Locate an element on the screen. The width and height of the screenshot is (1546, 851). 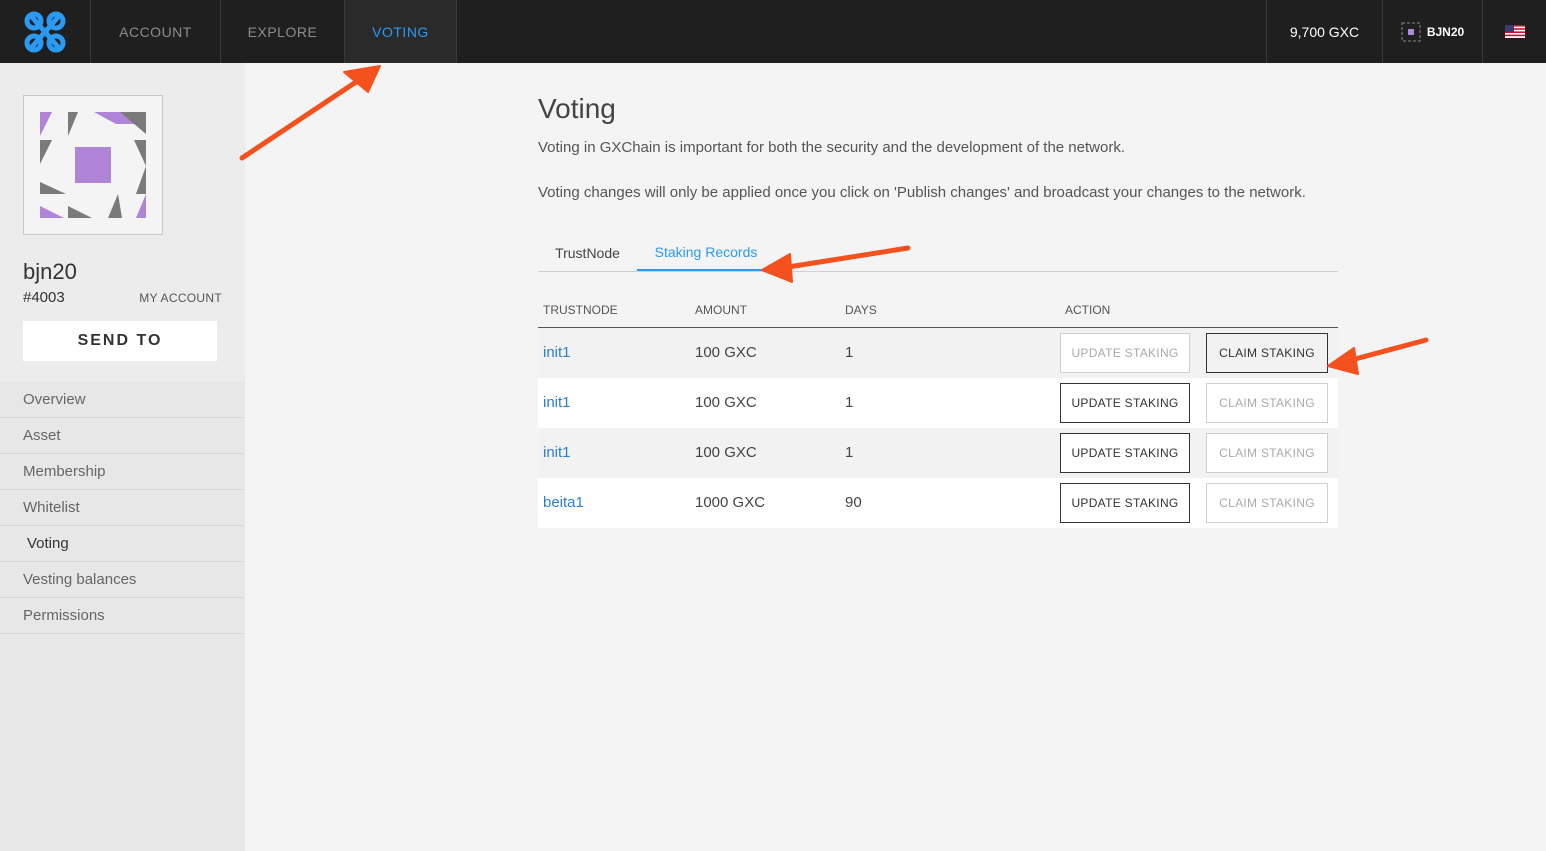
header-amount: AMOUNT is located at coordinates (765, 310).